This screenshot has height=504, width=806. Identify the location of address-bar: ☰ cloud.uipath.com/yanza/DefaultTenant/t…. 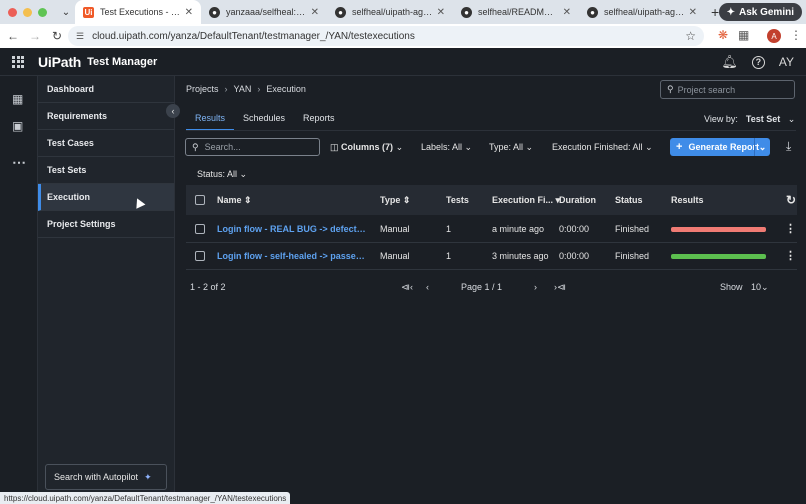
(386, 36).